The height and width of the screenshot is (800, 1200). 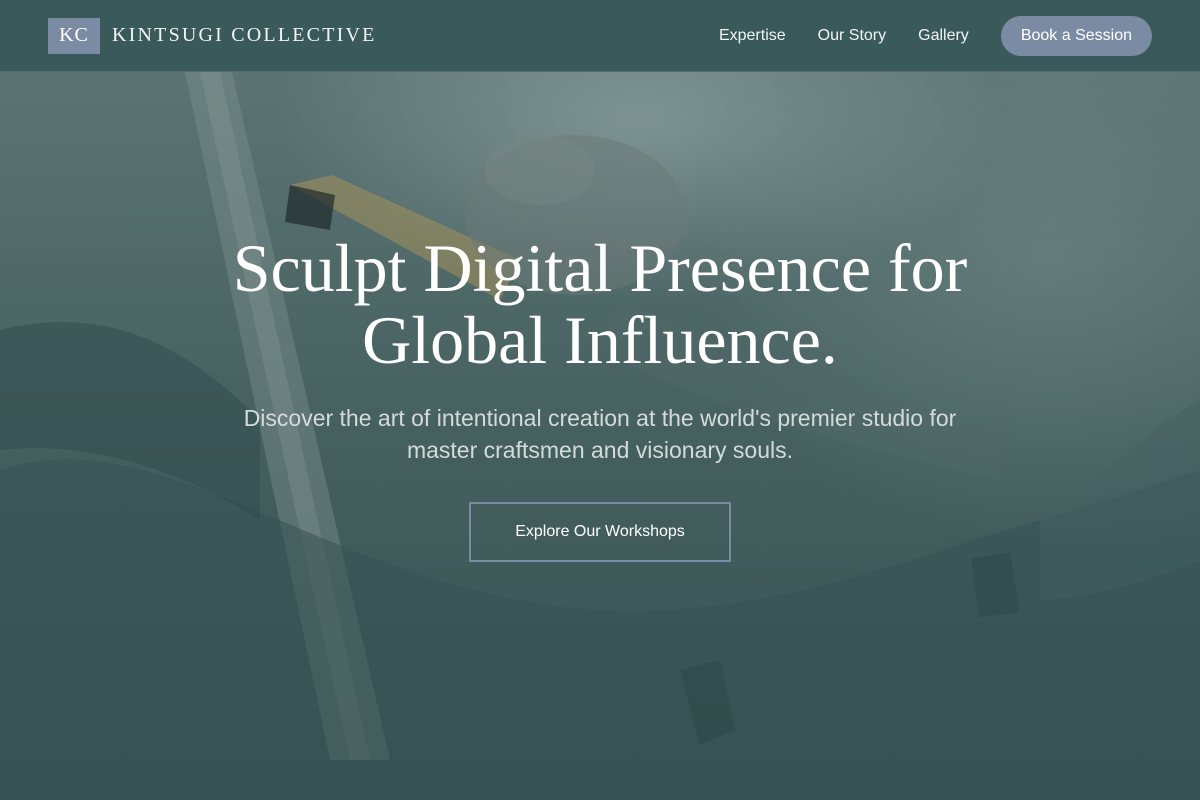 I want to click on brand-logo-link: KC KINTSUGI COLLECTIVE, so click(x=212, y=35).